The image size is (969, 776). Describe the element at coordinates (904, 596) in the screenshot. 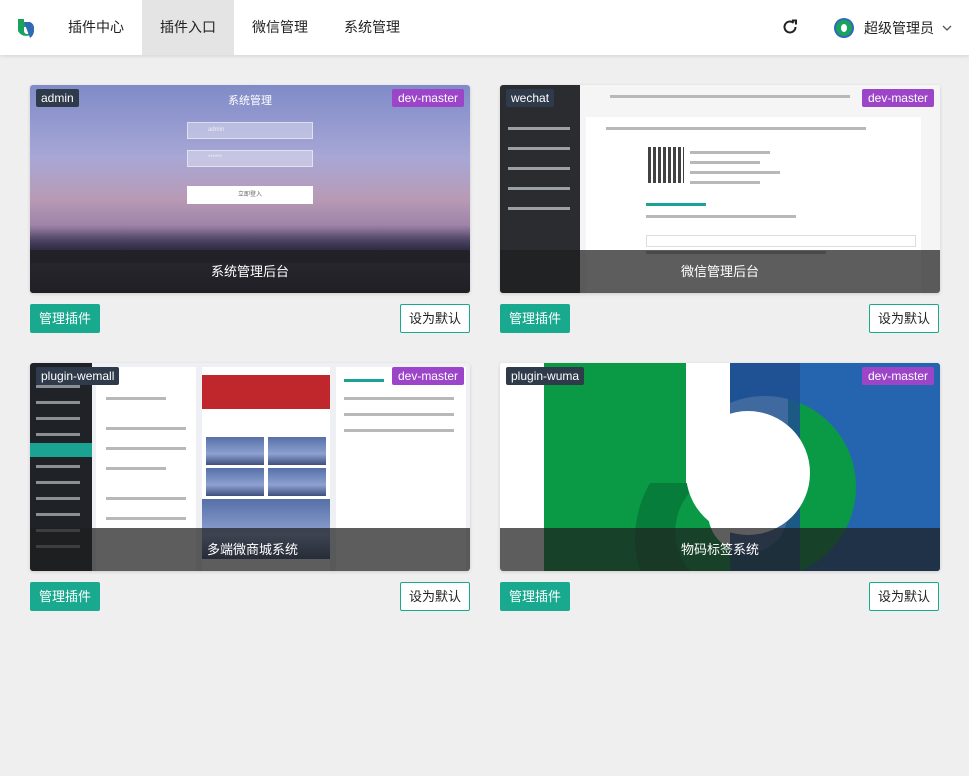

I see `set-default-button-wuma: 设为默认` at that location.